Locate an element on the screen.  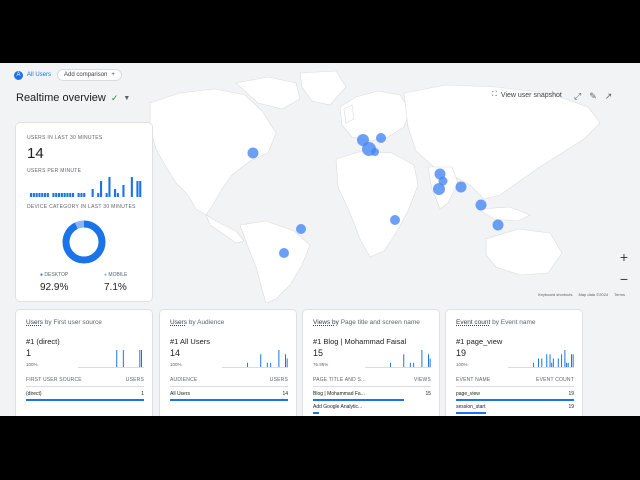
view-user-snapshot-button: ⛶ View user snapshot is located at coordinates (527, 95).